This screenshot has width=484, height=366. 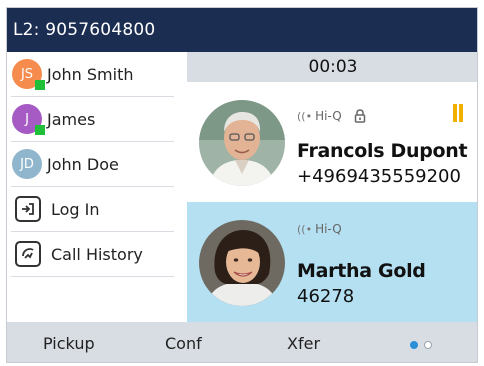 What do you see at coordinates (414, 345) in the screenshot?
I see `page-dot-active` at bounding box center [414, 345].